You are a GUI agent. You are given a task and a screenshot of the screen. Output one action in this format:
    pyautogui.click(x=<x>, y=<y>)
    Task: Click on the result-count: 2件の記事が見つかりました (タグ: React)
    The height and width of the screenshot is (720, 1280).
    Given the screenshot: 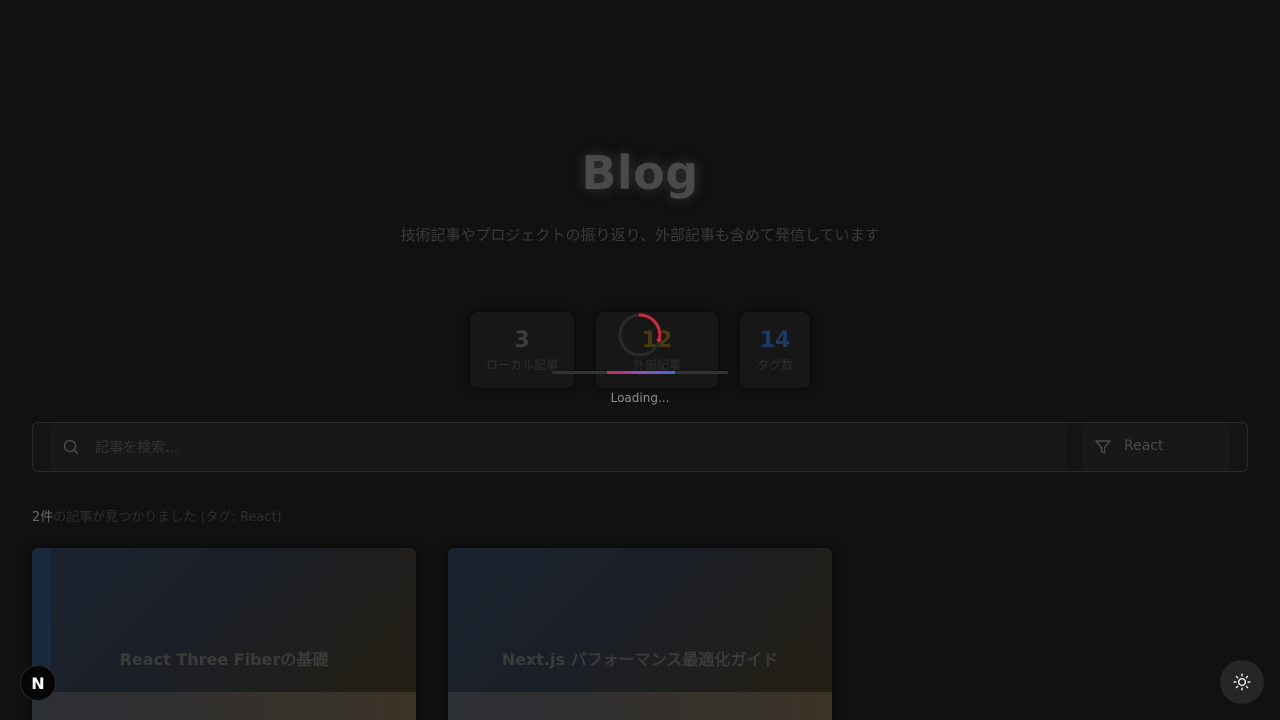 What is the action you would take?
    pyautogui.click(x=157, y=515)
    